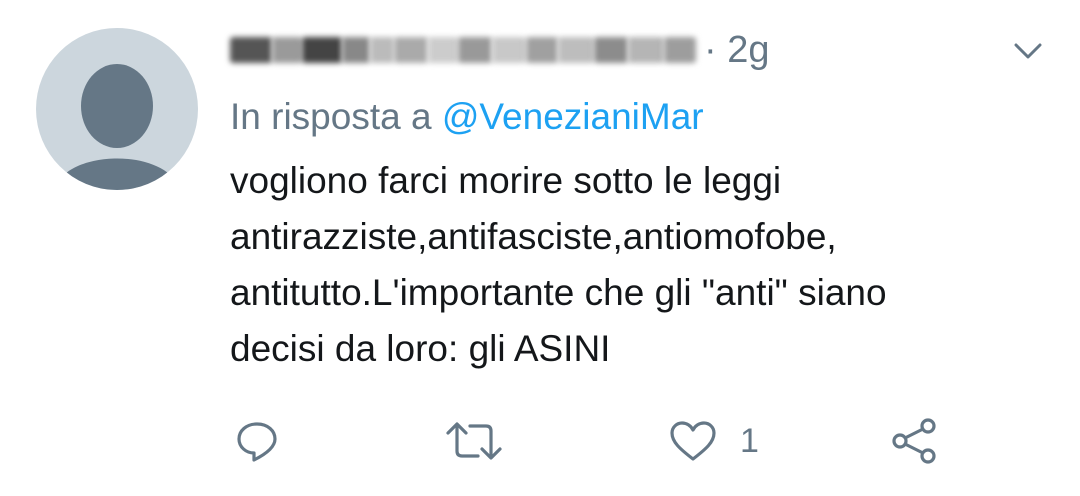  Describe the element at coordinates (693, 441) in the screenshot. I see `heart-icon` at that location.